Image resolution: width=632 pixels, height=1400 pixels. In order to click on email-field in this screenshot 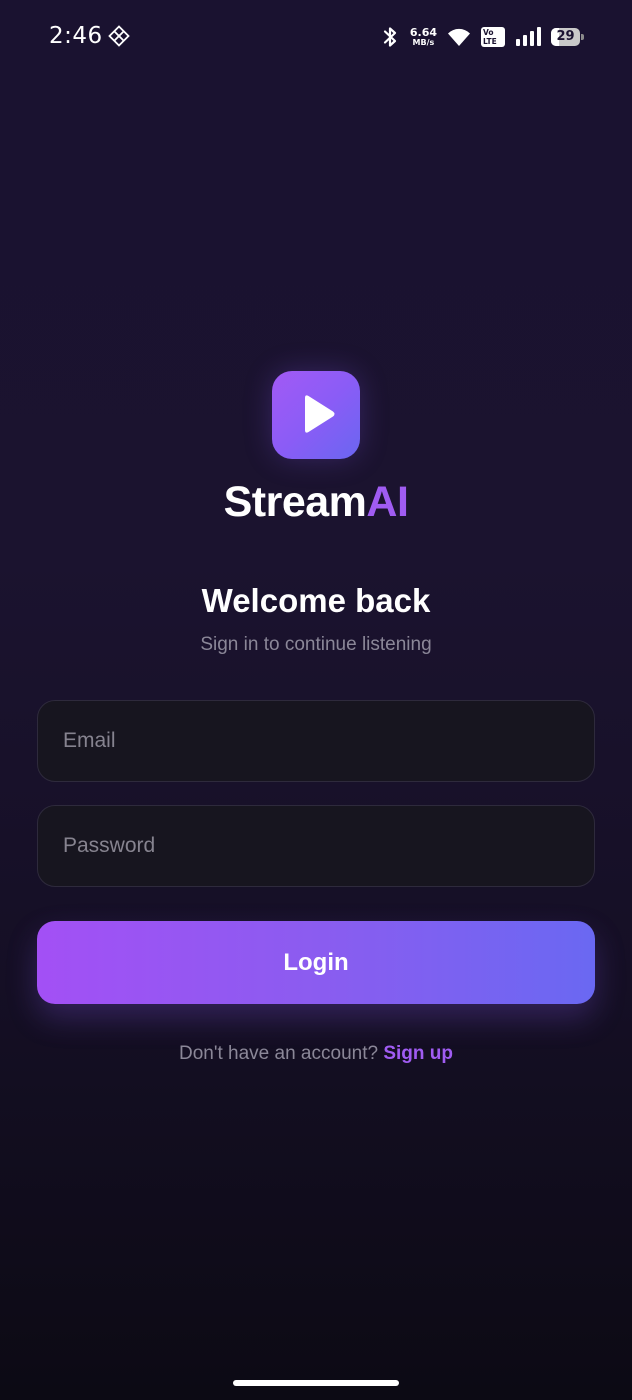, I will do `click(316, 741)`.